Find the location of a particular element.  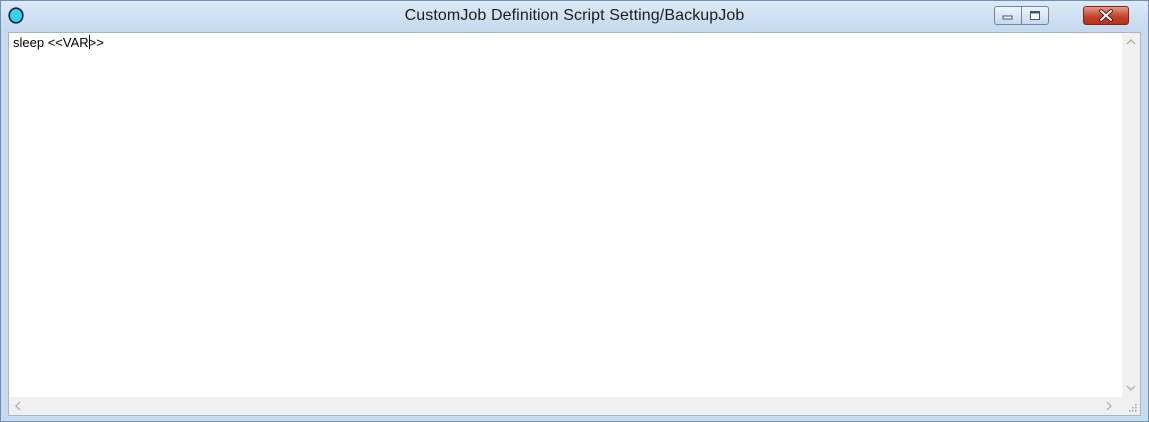

chevron-down-icon is located at coordinates (1131, 388).